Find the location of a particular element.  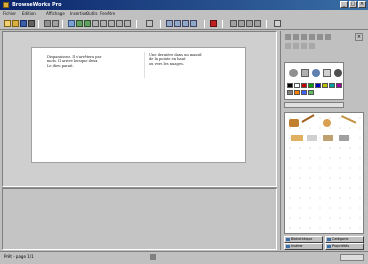

app-icon is located at coordinates (6, 5).